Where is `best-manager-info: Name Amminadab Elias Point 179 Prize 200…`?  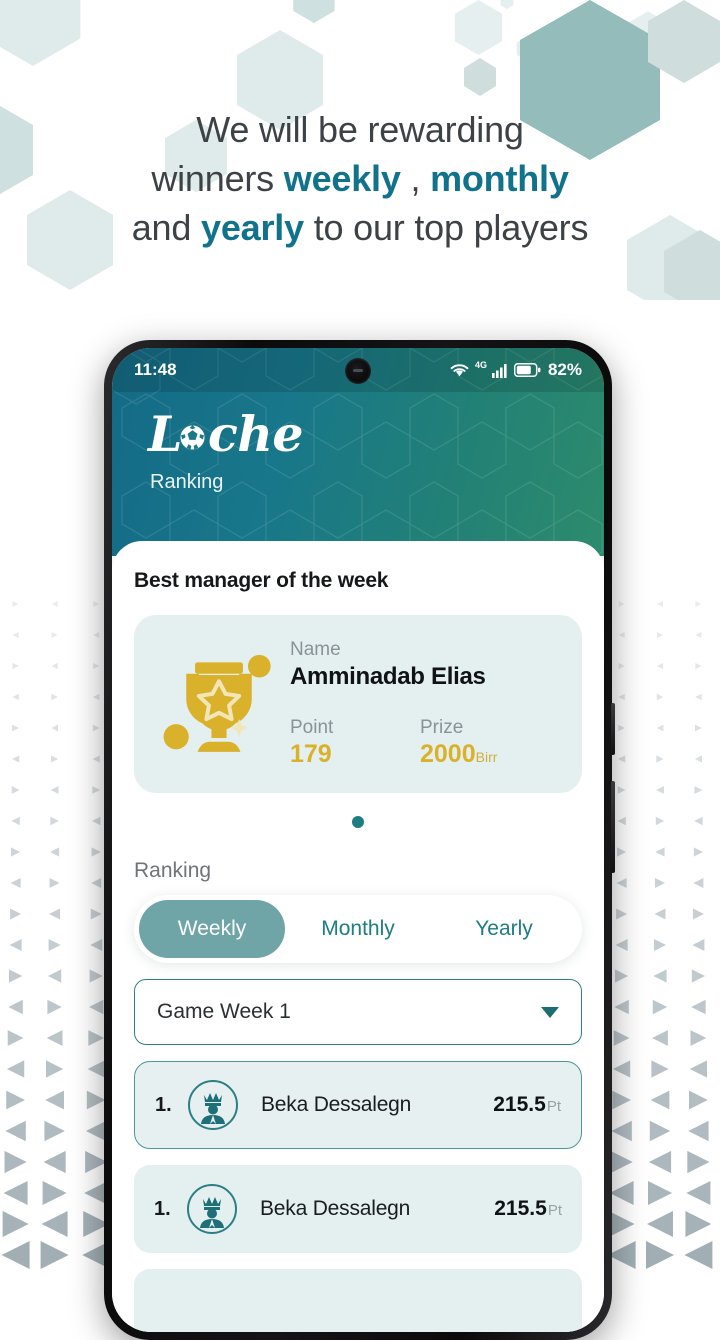 best-manager-info: Name Amminadab Elias Point 179 Prize 200… is located at coordinates (425, 704).